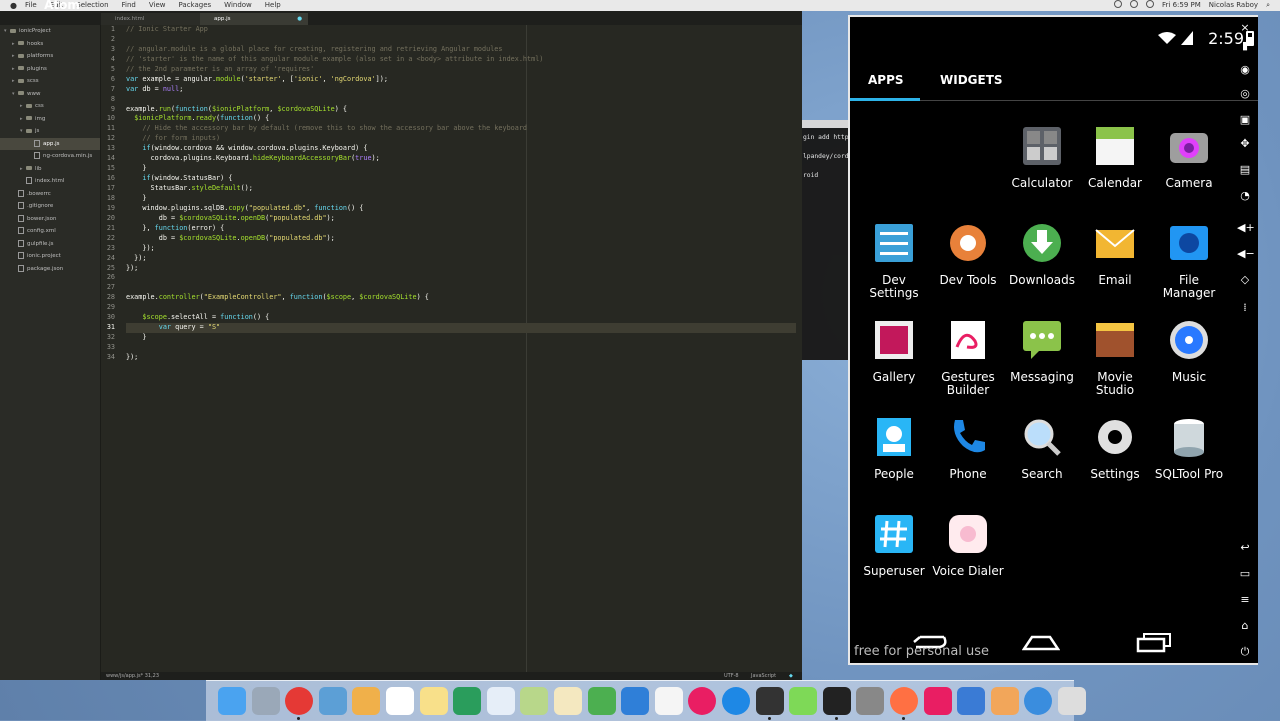  Describe the element at coordinates (1245, 70) in the screenshot. I see `gps-icon: ◉` at that location.